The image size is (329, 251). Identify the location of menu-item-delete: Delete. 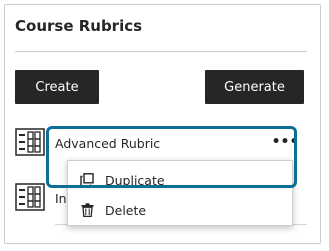
(180, 210).